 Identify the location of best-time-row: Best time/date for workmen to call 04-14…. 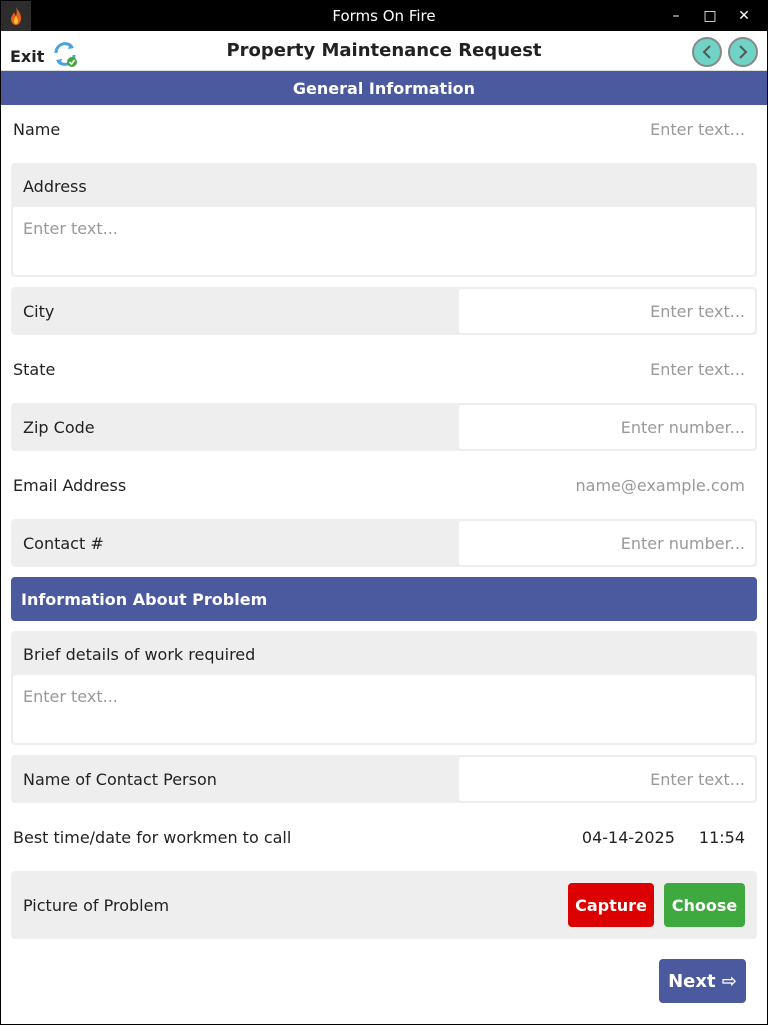
(384, 837).